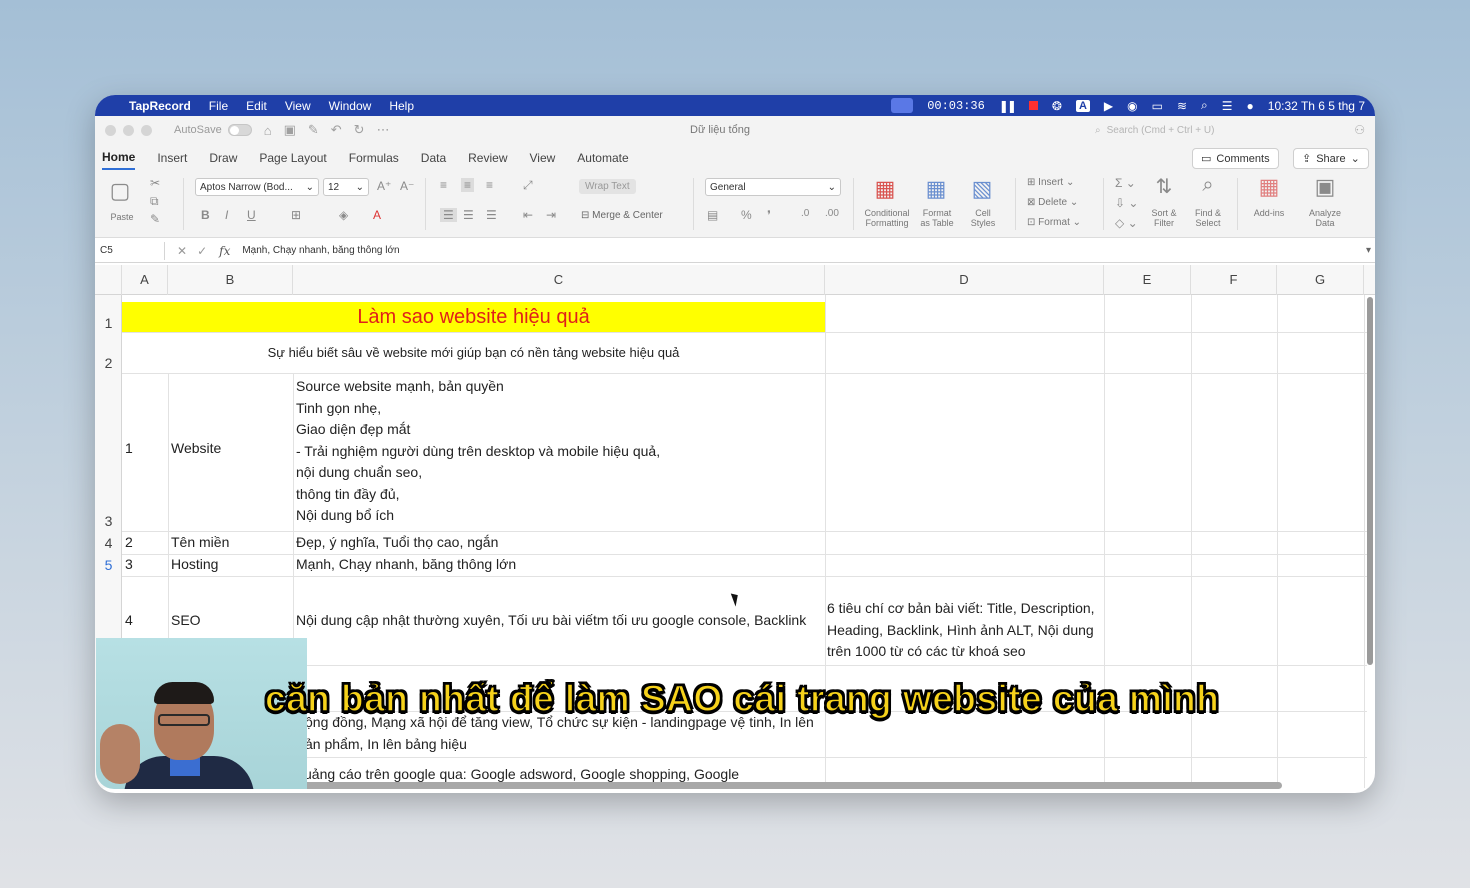  What do you see at coordinates (146, 130) in the screenshot?
I see `zoom-button` at bounding box center [146, 130].